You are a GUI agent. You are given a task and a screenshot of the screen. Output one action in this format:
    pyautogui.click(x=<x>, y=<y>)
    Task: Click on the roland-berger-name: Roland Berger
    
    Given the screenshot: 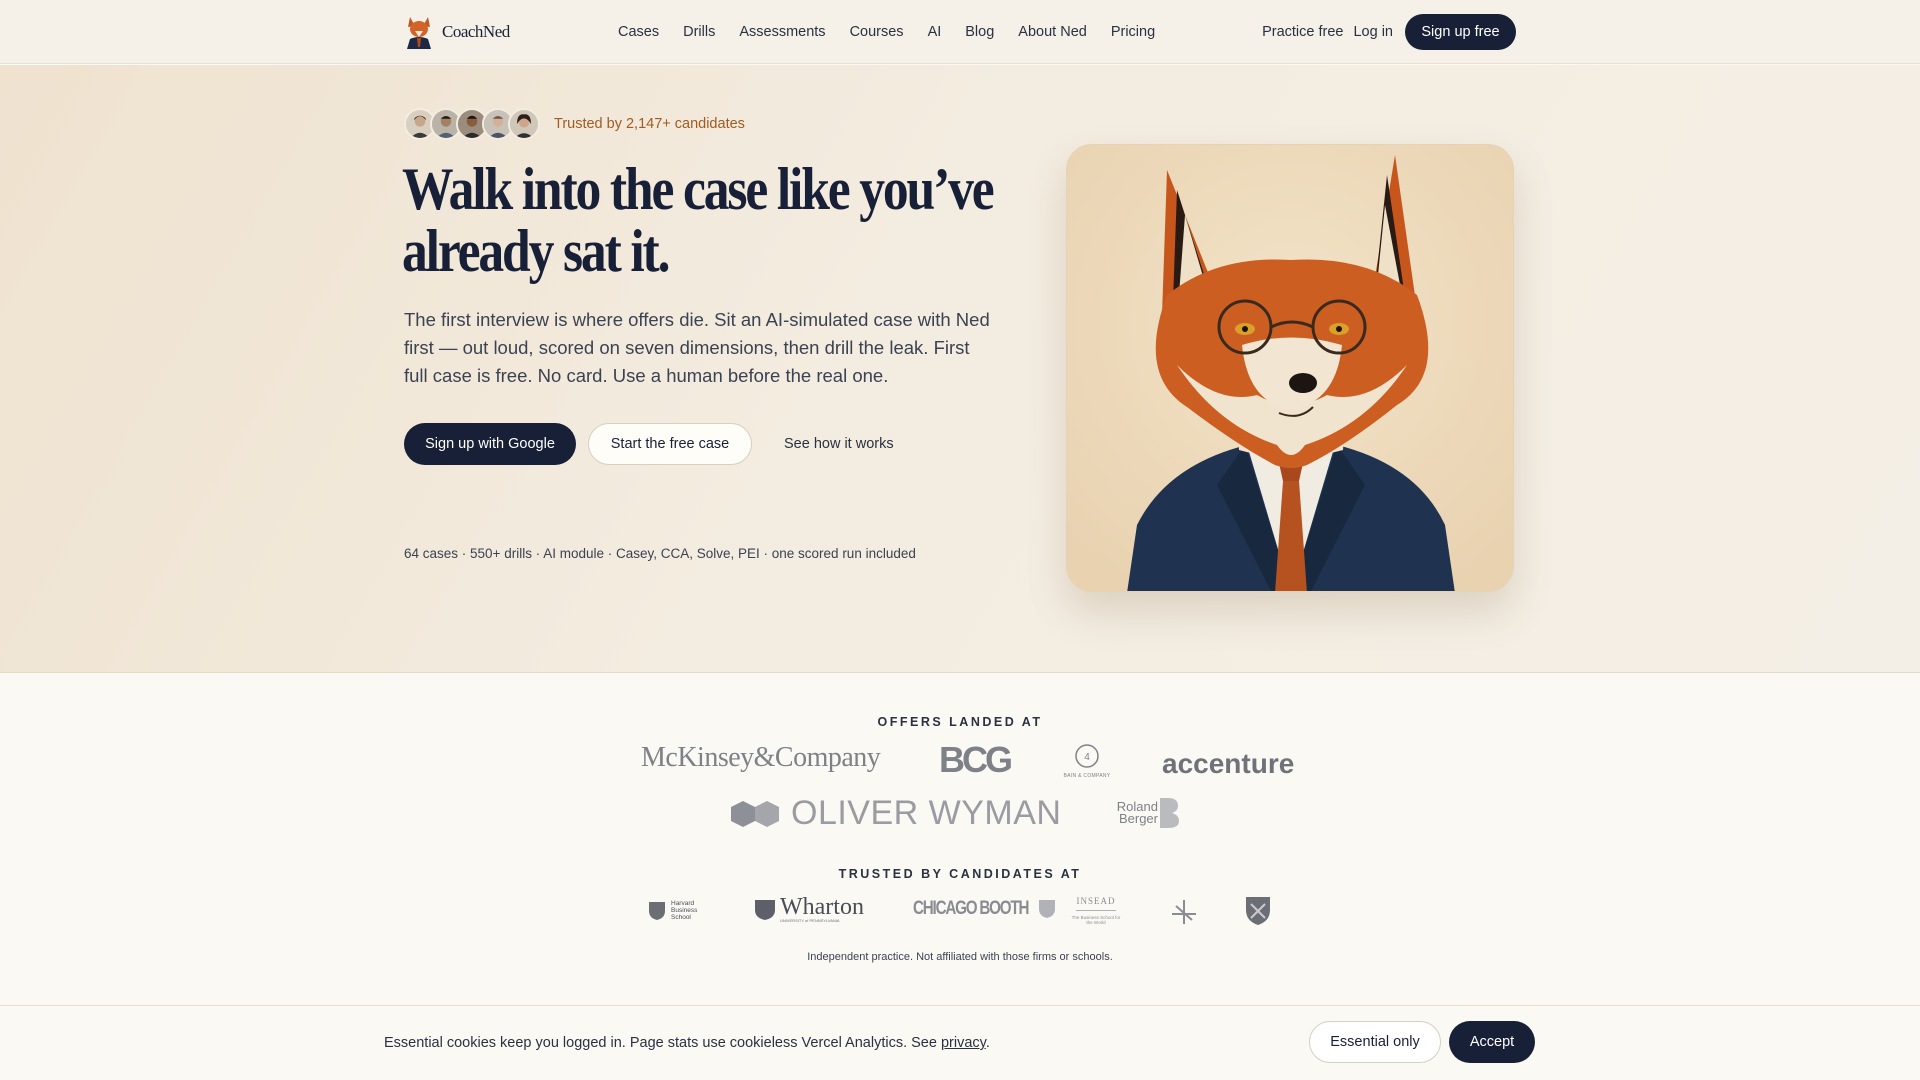 What is the action you would take?
    pyautogui.click(x=1137, y=812)
    